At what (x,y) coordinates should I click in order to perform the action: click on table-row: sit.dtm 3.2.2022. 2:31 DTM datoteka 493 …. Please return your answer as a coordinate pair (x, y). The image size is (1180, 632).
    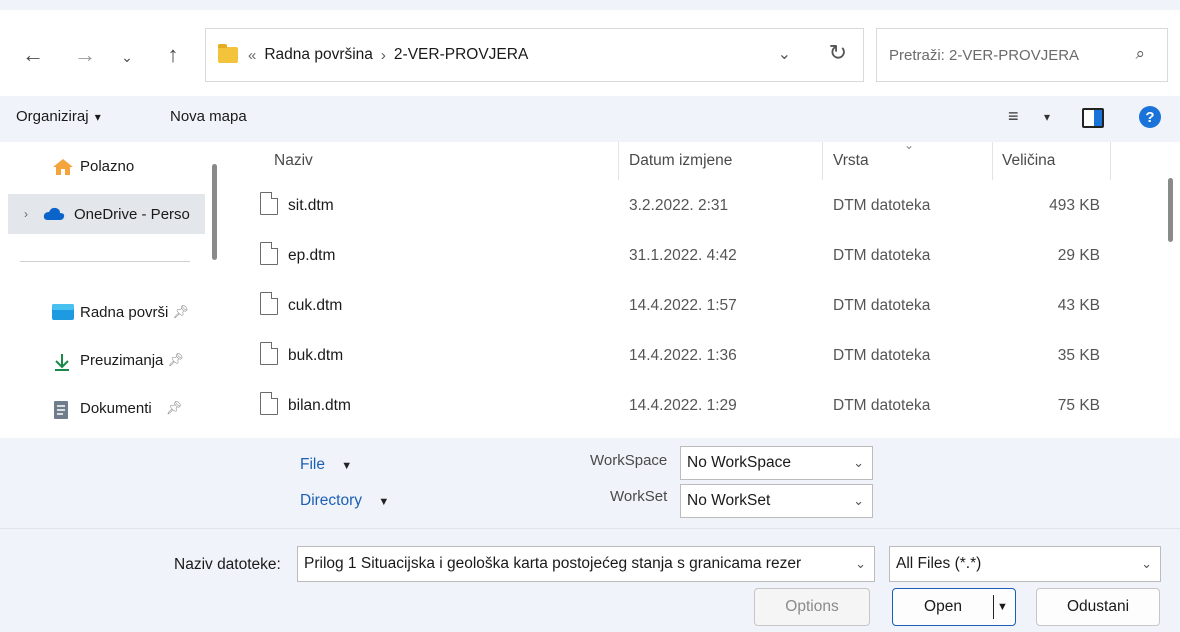
    Looking at the image, I should click on (694, 207).